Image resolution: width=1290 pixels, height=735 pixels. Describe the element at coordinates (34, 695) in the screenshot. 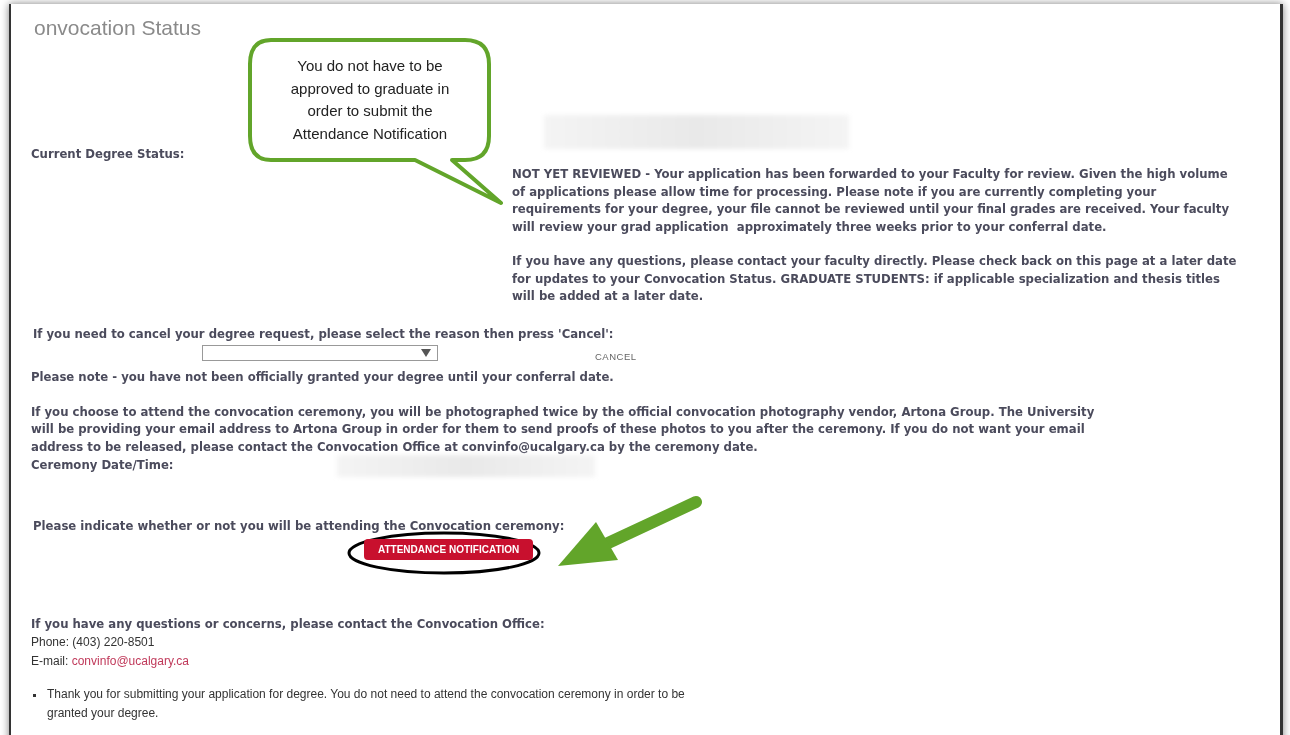

I see `bullet-icon` at that location.